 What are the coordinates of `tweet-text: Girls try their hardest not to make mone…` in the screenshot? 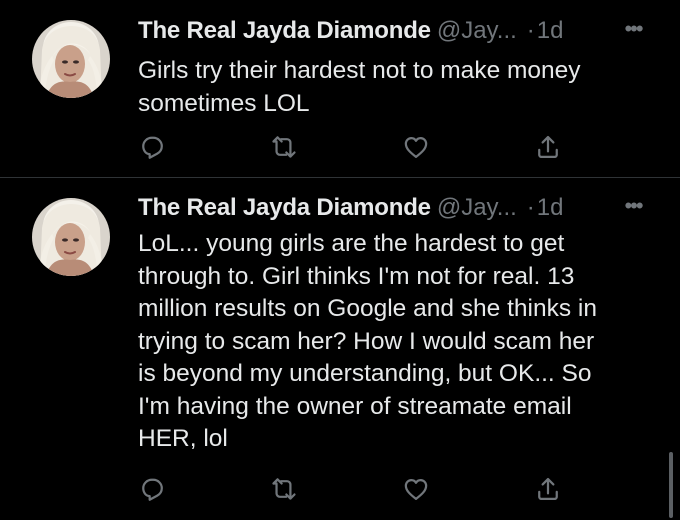 It's located at (359, 87).